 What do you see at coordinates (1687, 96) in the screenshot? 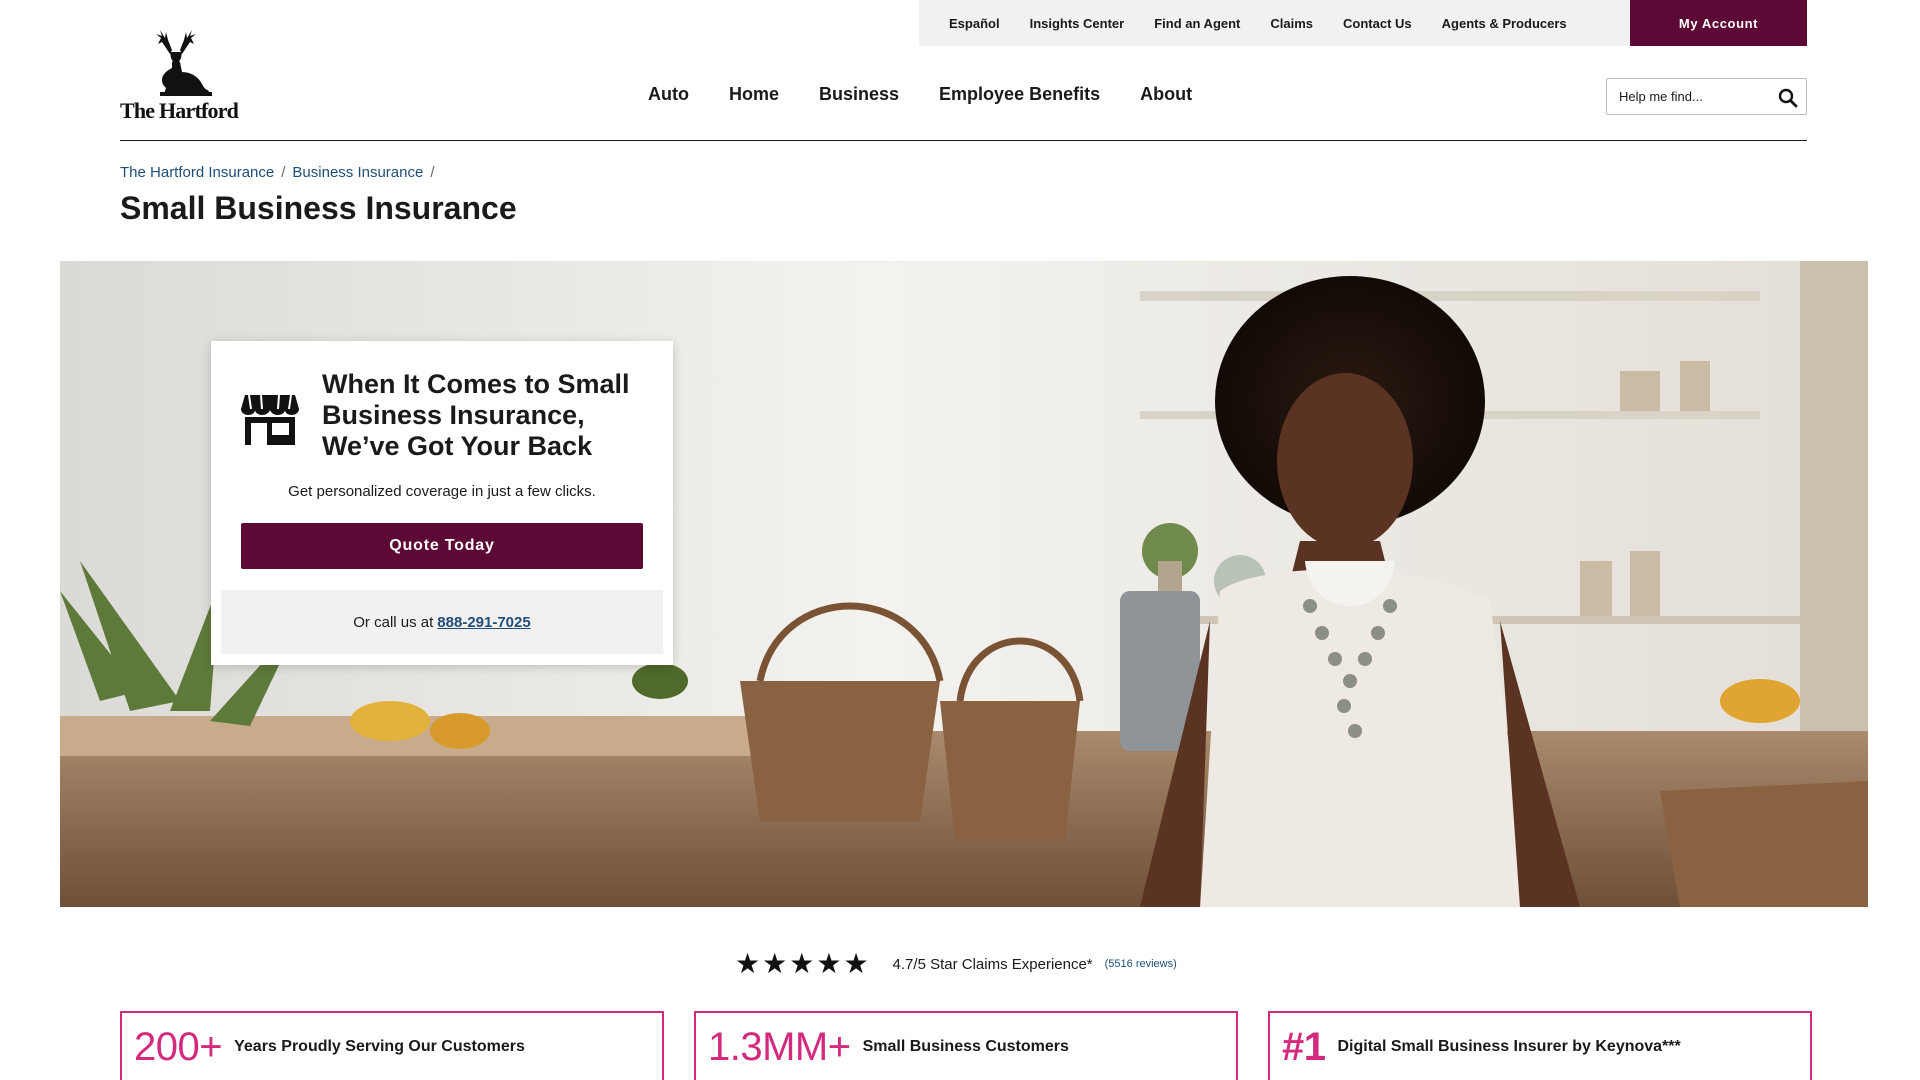
I see `search-input` at bounding box center [1687, 96].